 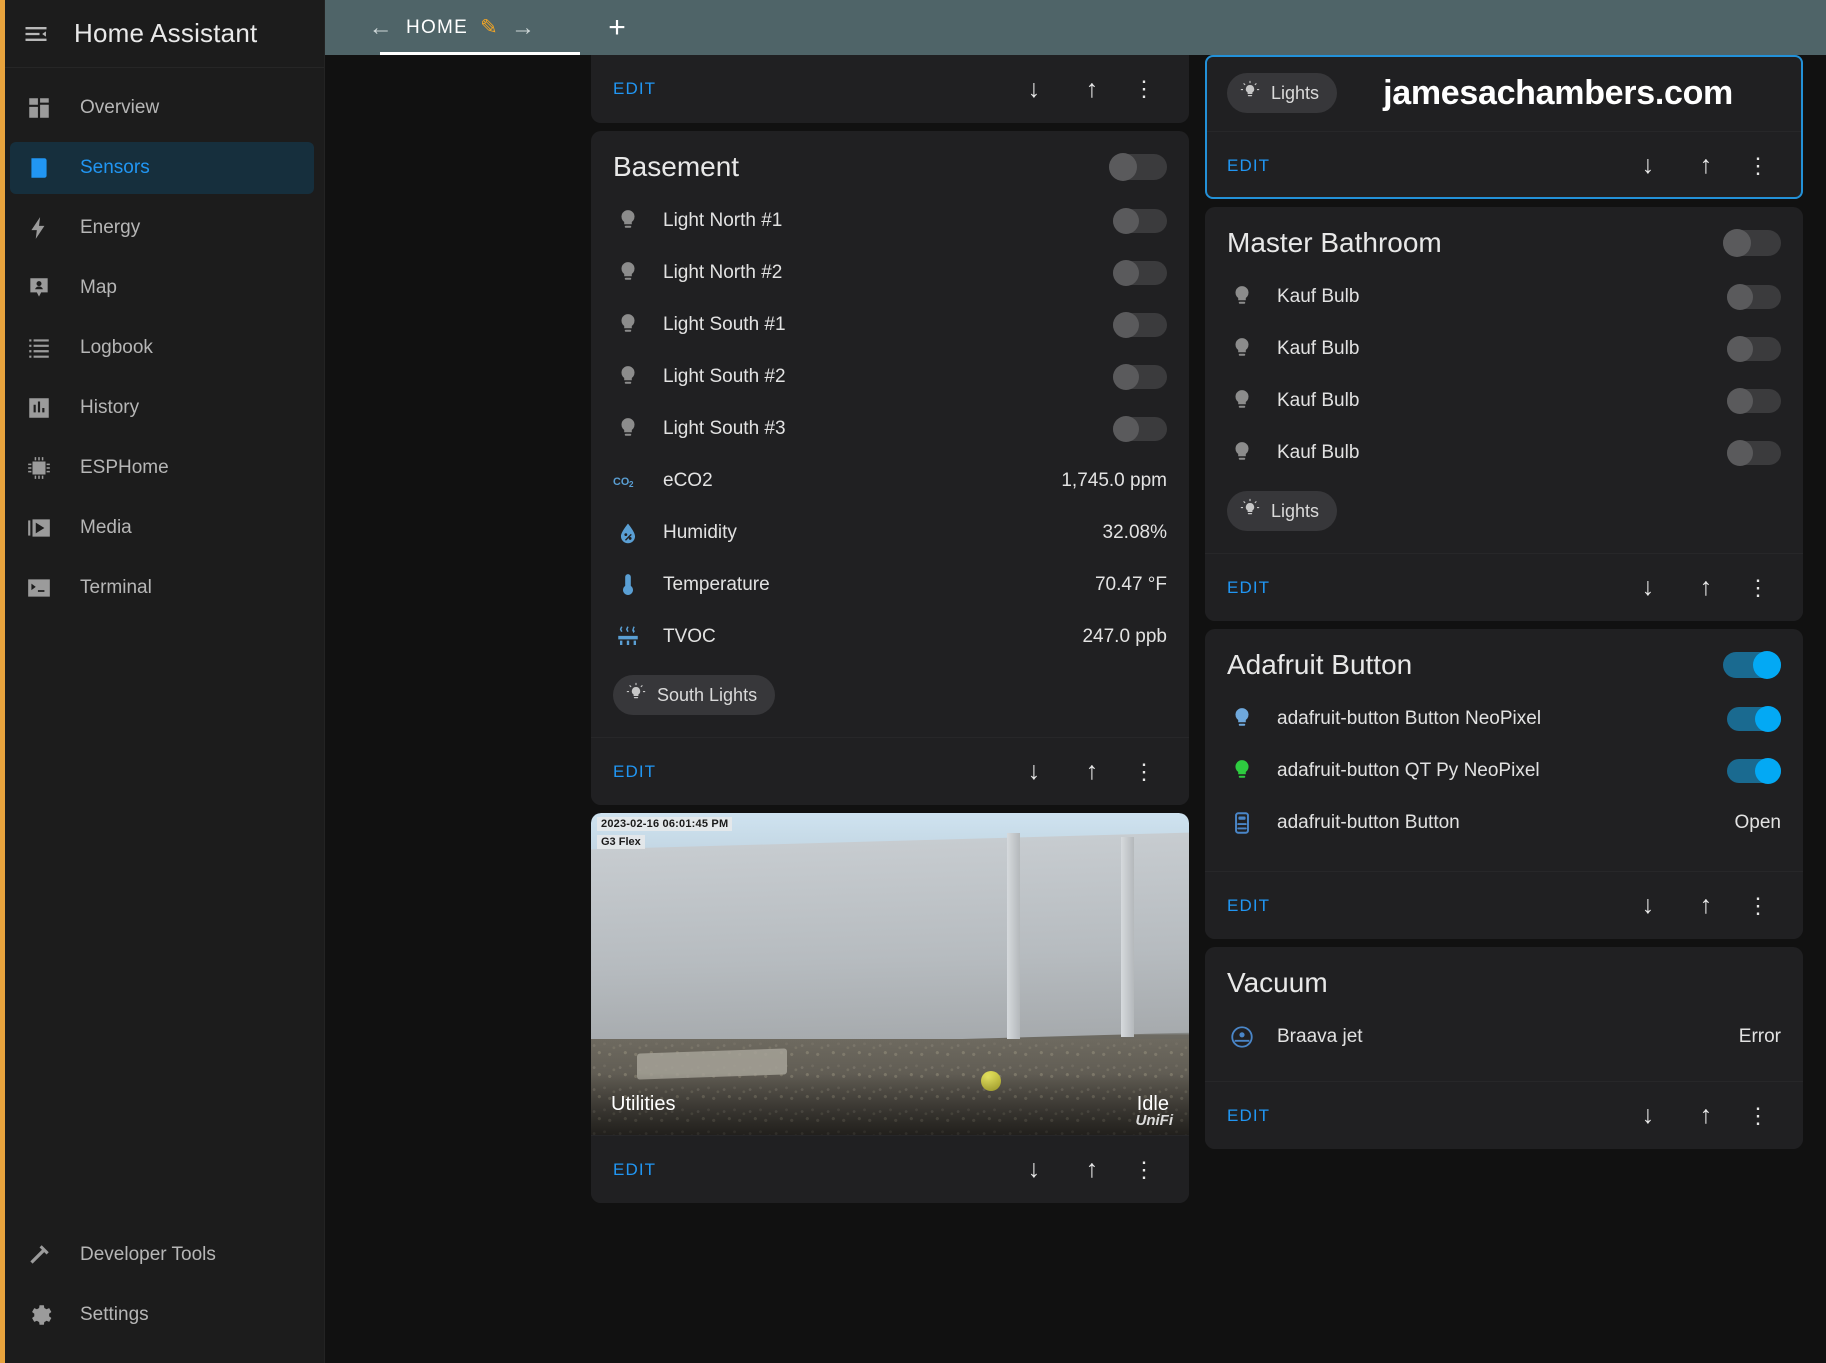 What do you see at coordinates (162, 168) in the screenshot?
I see `sidebar-item-sensors: Sensors` at bounding box center [162, 168].